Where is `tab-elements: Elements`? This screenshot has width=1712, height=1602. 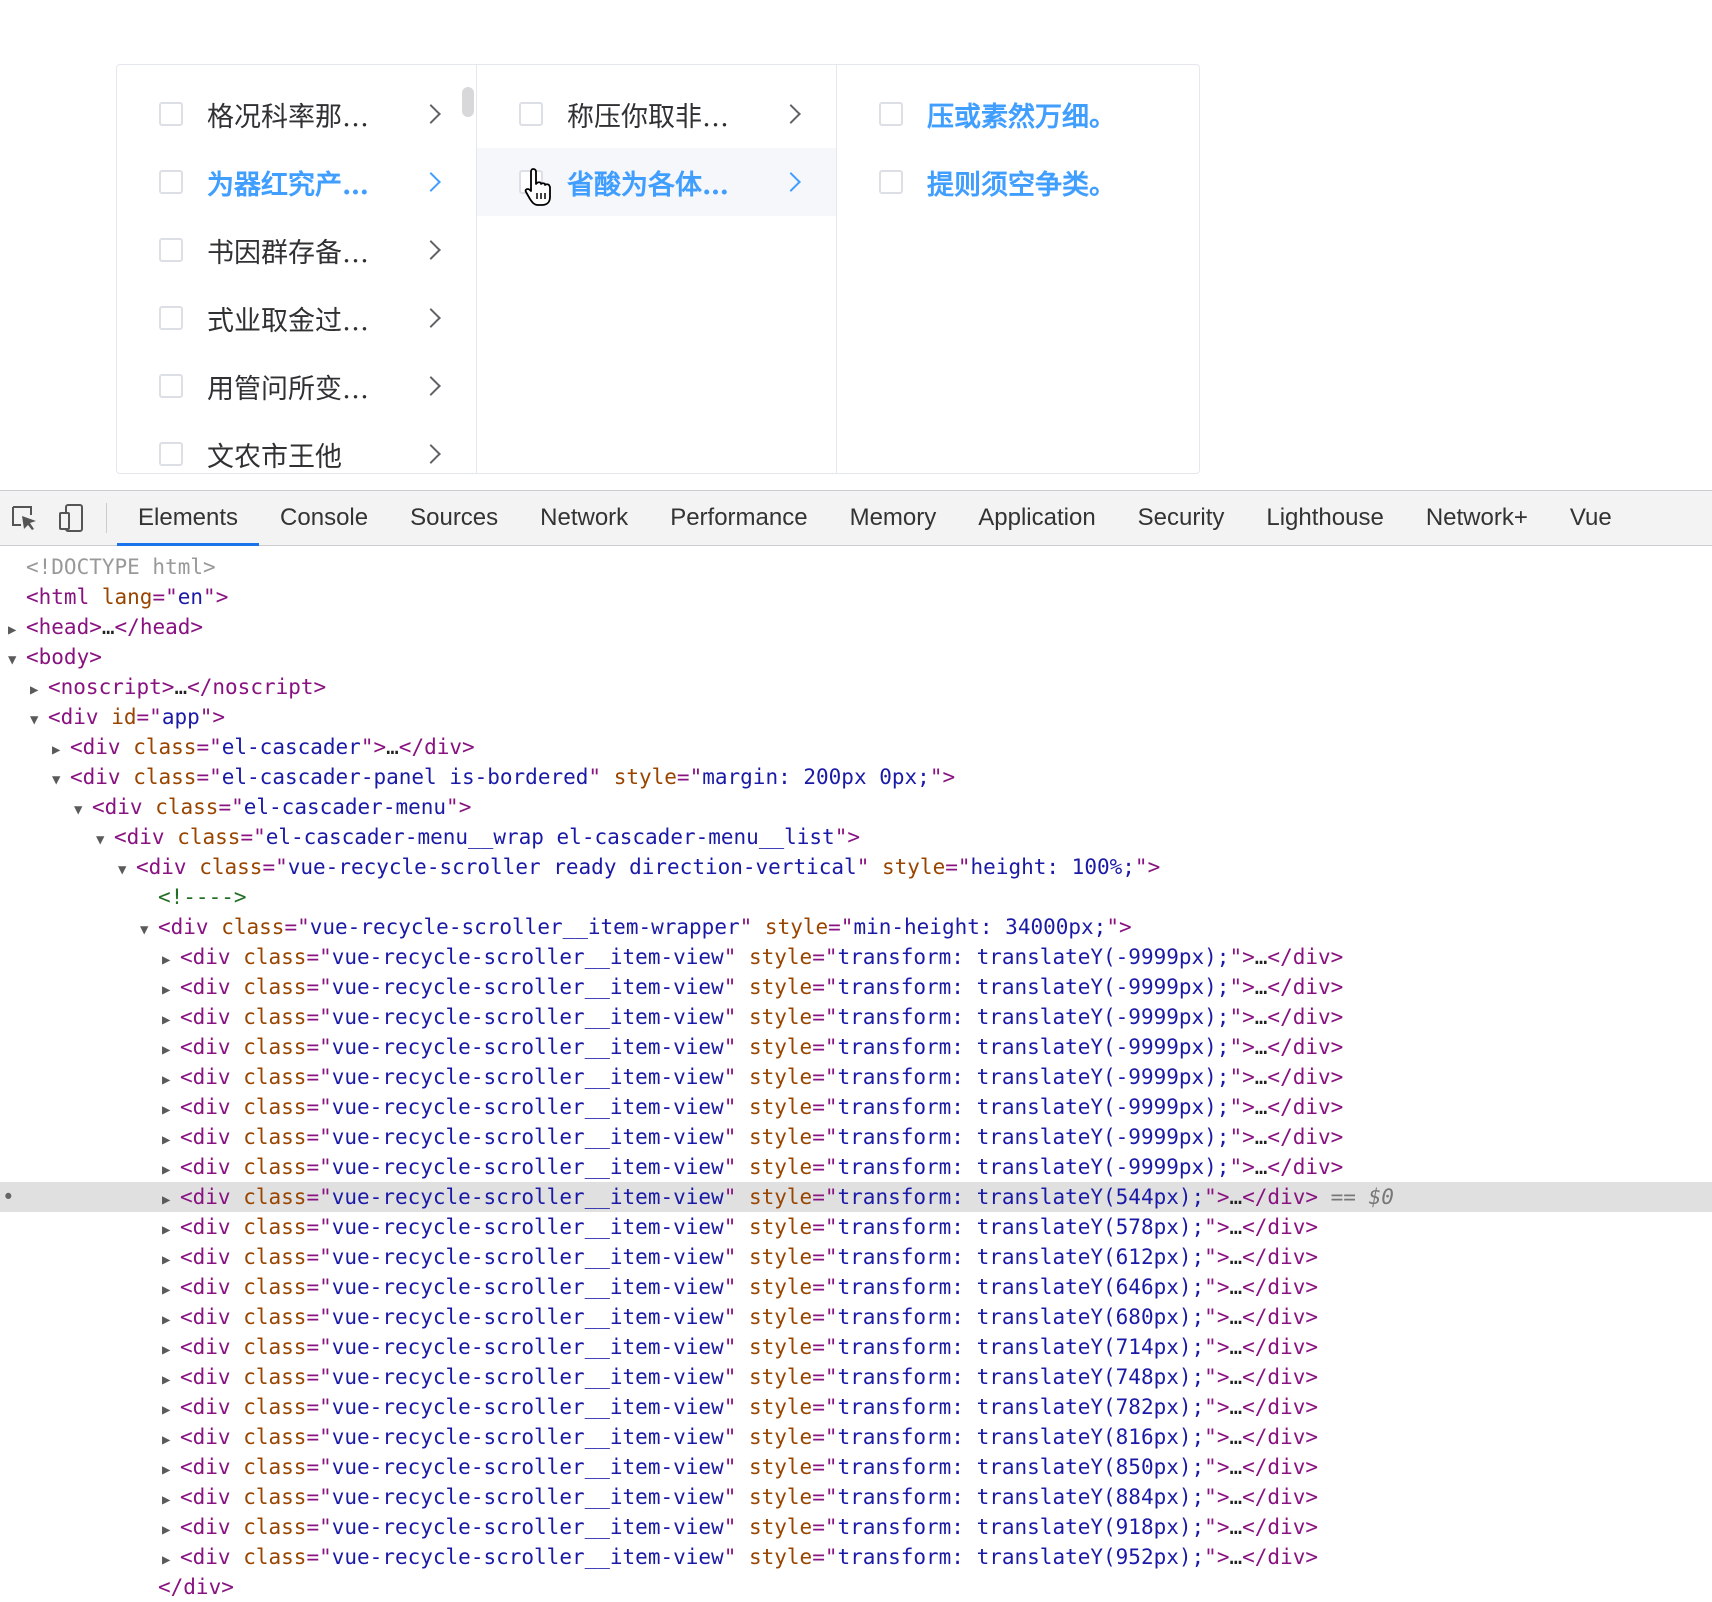
tab-elements: Elements is located at coordinates (188, 518).